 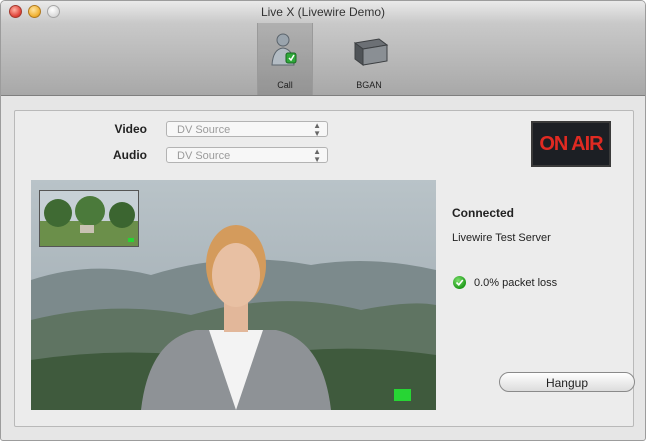 I want to click on pip-status-indicator, so click(x=131, y=240).